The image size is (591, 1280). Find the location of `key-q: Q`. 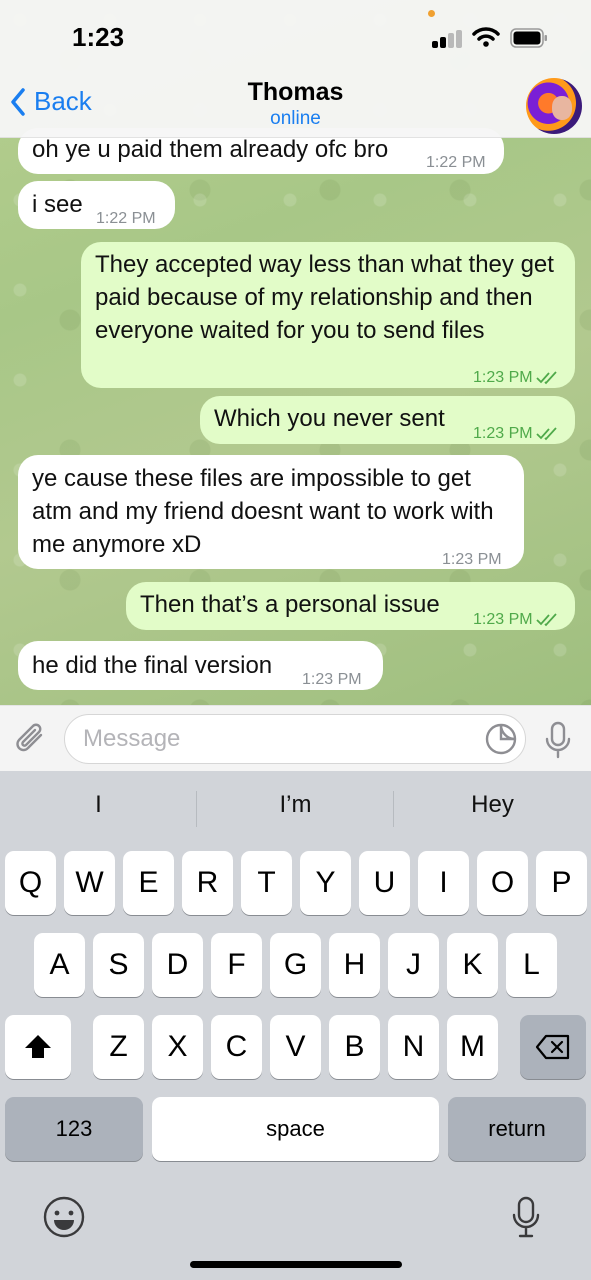

key-q: Q is located at coordinates (30, 883).